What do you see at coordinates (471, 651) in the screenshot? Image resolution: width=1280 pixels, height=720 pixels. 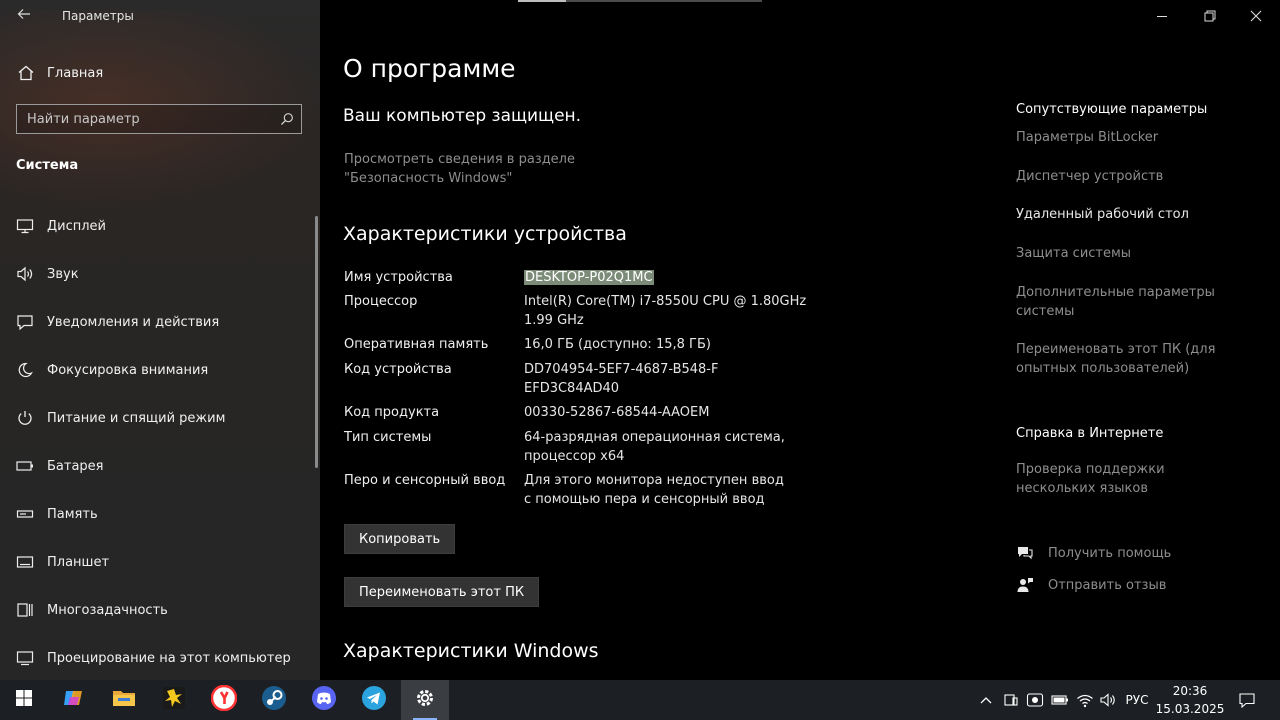 I see `windows-specs-heading: Характеристики Windows` at bounding box center [471, 651].